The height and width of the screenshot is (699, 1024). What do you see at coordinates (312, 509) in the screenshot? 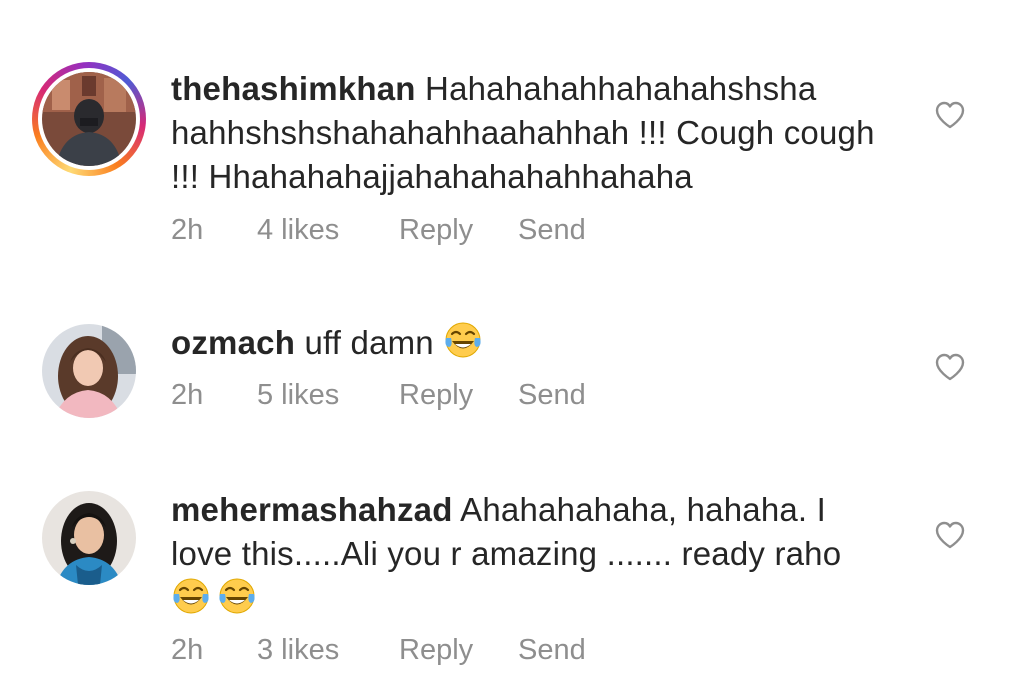
I see `comment-username: mehermashahzad` at bounding box center [312, 509].